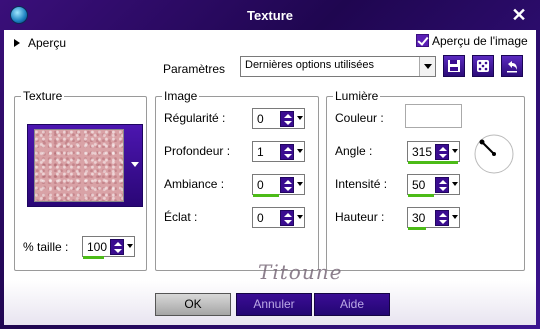  What do you see at coordinates (422, 152) in the screenshot?
I see `angle-value: 315` at bounding box center [422, 152].